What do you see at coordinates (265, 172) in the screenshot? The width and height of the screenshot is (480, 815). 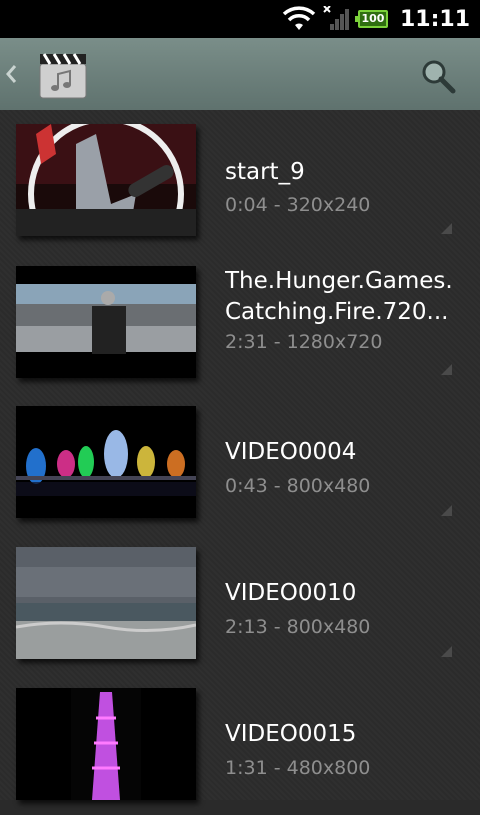 I see `video-title: start_9` at bounding box center [265, 172].